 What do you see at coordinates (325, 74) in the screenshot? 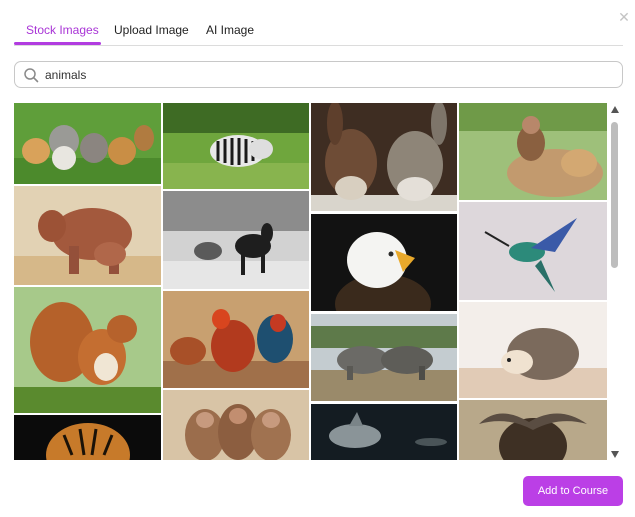
I see `search-input` at bounding box center [325, 74].